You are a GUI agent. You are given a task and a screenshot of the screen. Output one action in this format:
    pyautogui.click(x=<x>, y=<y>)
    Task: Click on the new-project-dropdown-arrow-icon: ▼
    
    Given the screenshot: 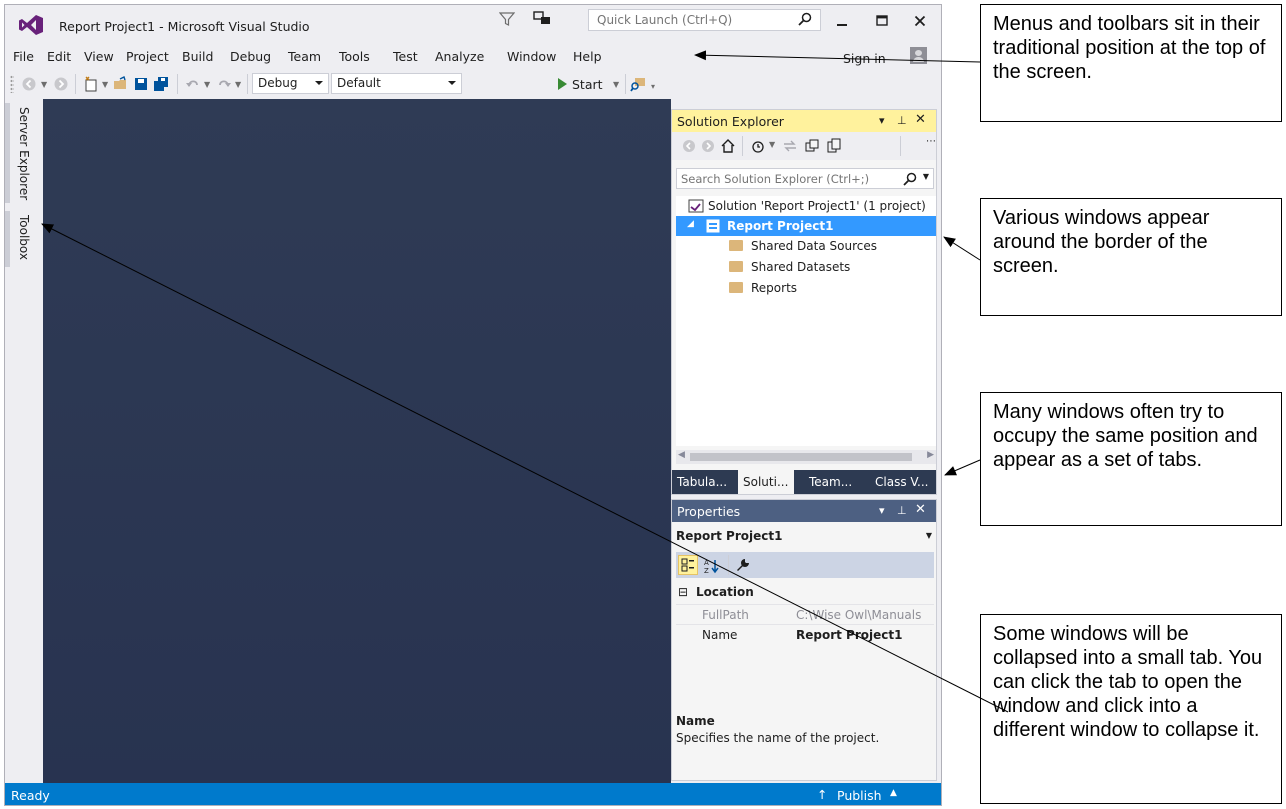 What is the action you would take?
    pyautogui.click(x=105, y=84)
    